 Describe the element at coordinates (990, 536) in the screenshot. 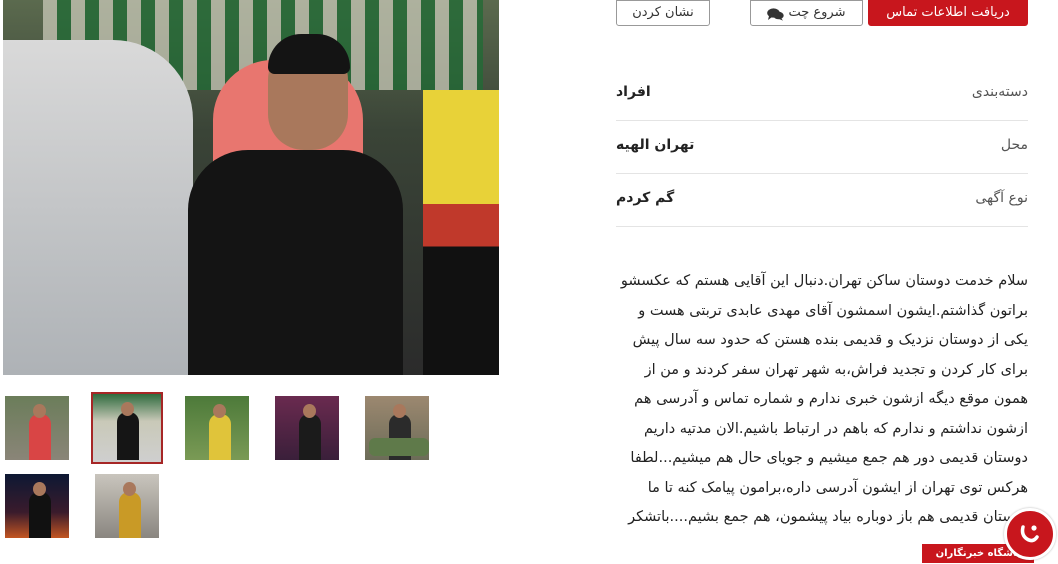

I see `site-badge: باشگاه خبرنگاران` at that location.